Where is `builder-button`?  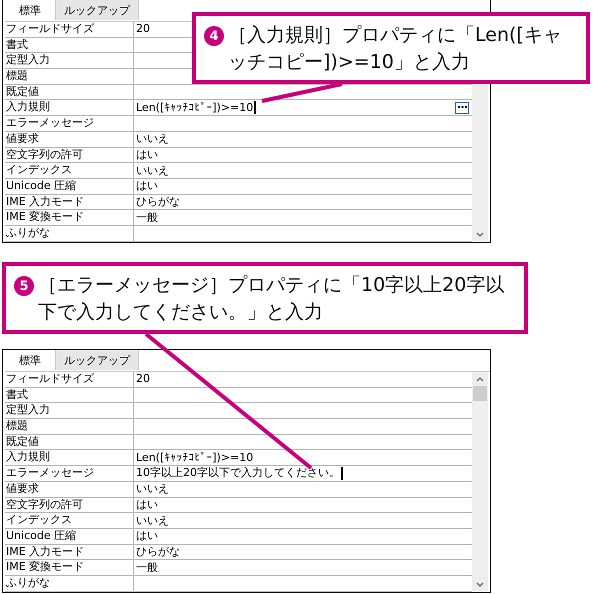
builder-button is located at coordinates (462, 108).